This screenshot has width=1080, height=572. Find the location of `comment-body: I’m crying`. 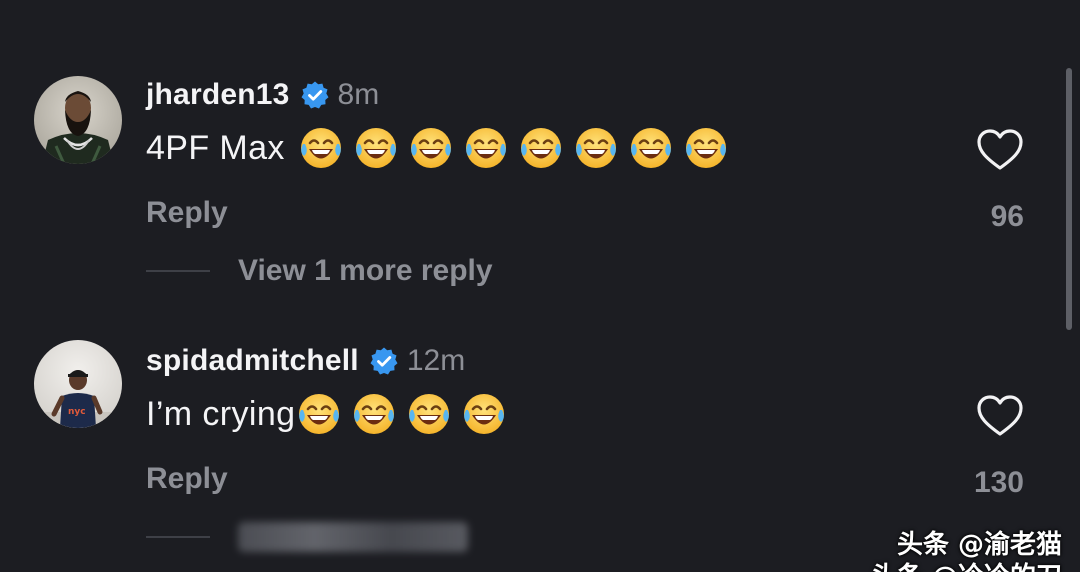

comment-body: I’m crying is located at coordinates (330, 414).